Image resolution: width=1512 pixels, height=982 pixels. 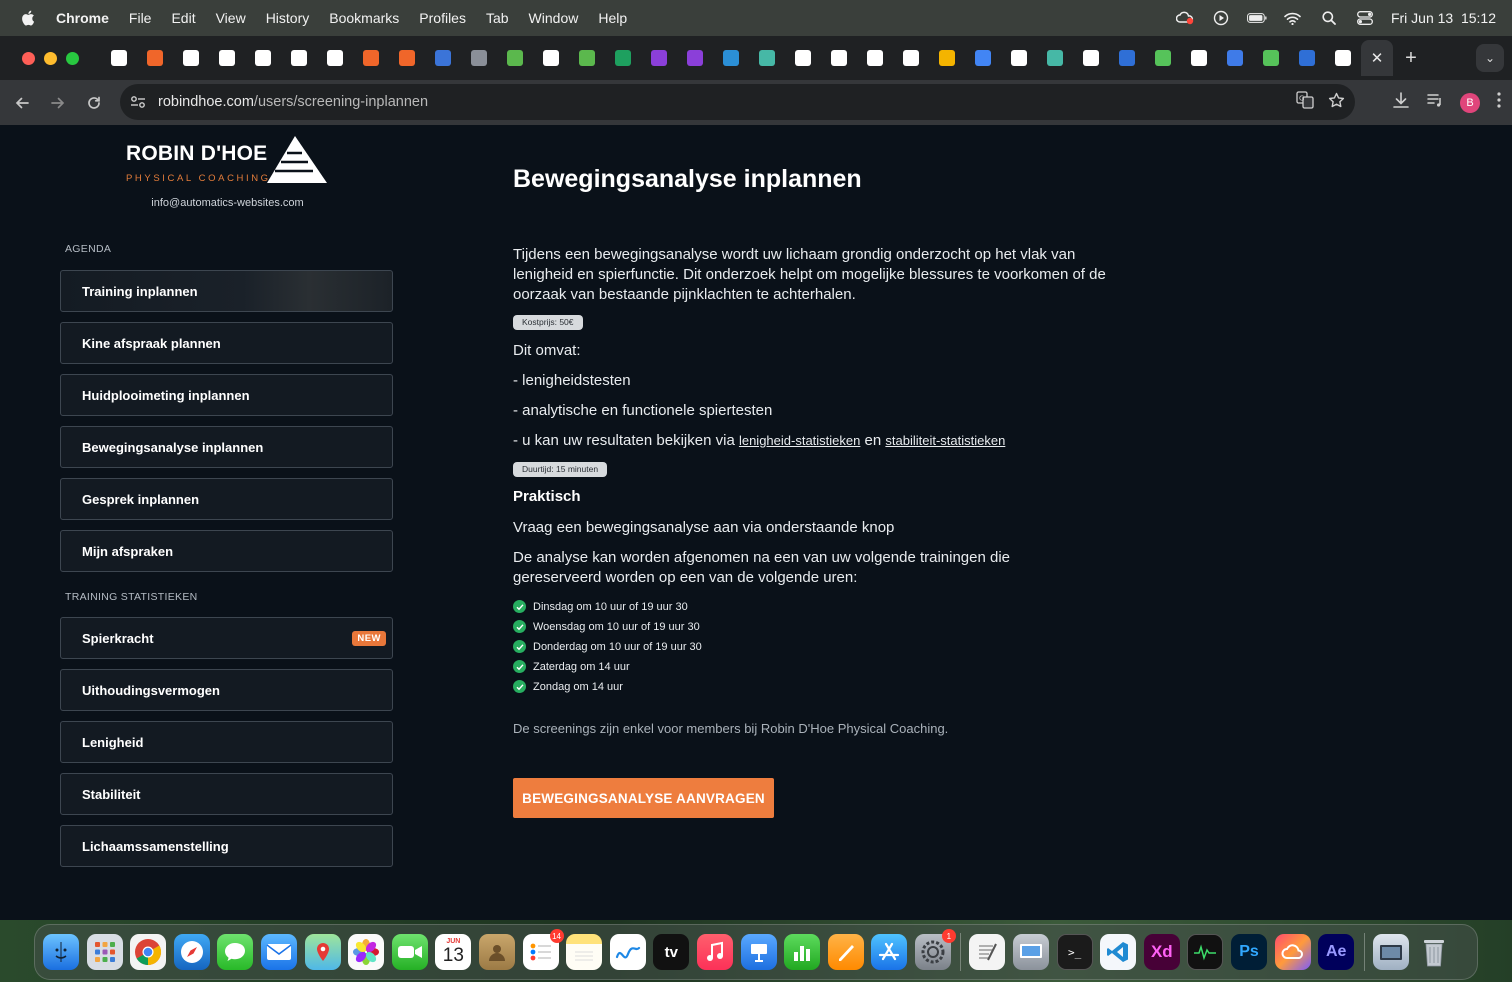 I want to click on sidebar-item-mijn-afspraken: Mijn afspraken, so click(x=226, y=551).